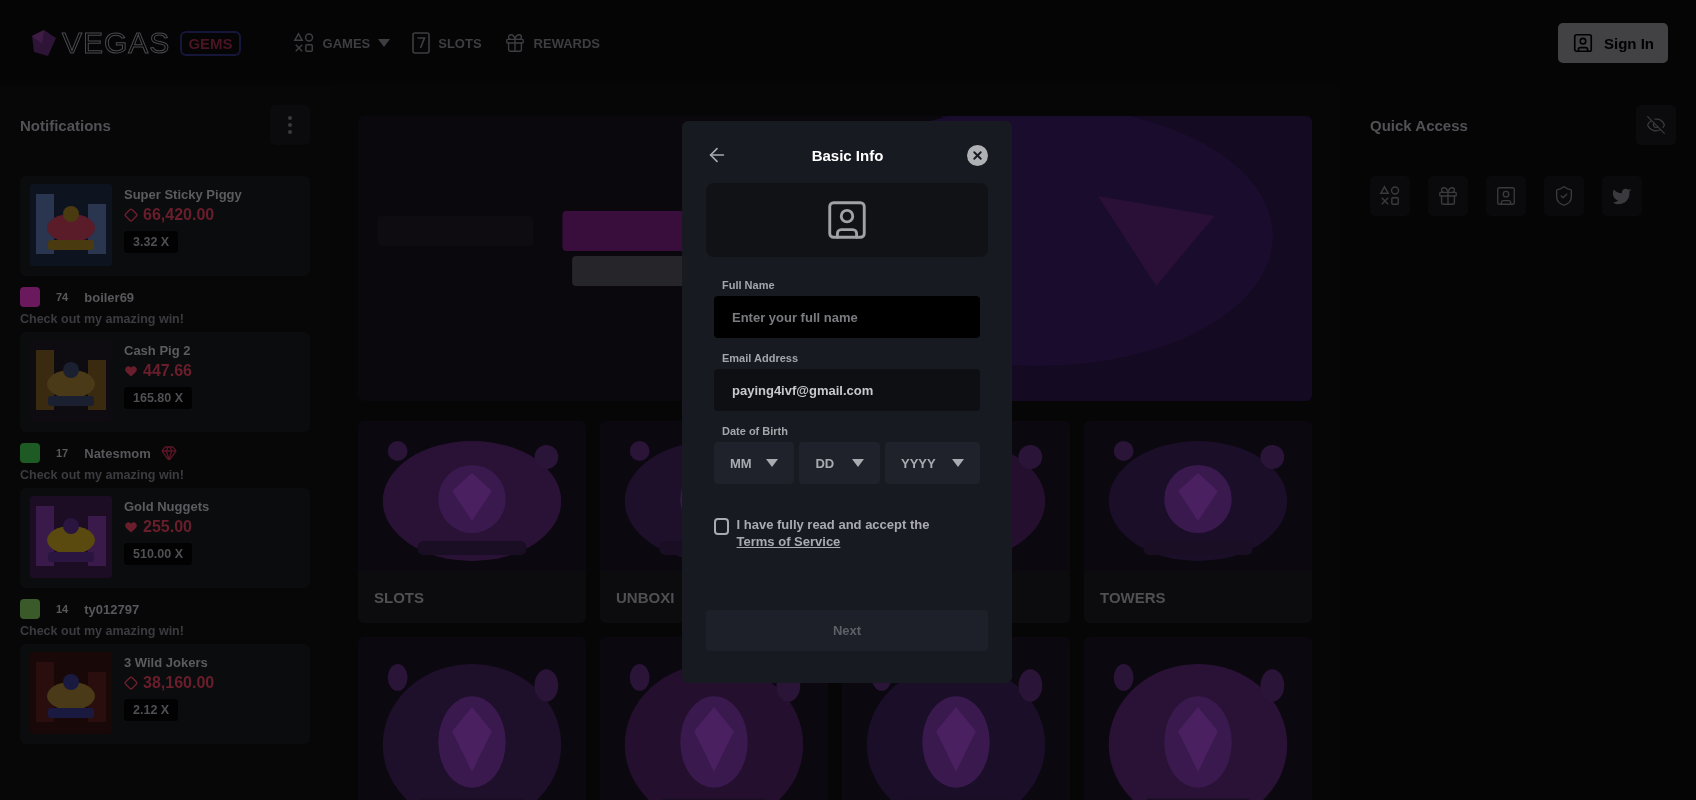 This screenshot has width=1696, height=800. I want to click on field-label: Email Address, so click(760, 358).